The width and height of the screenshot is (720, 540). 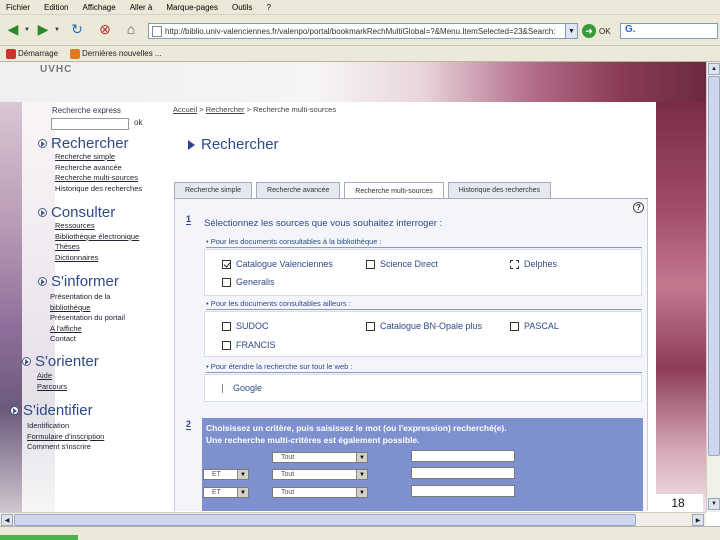 What do you see at coordinates (42, 212) in the screenshot?
I see `arrow-circle-icon` at bounding box center [42, 212].